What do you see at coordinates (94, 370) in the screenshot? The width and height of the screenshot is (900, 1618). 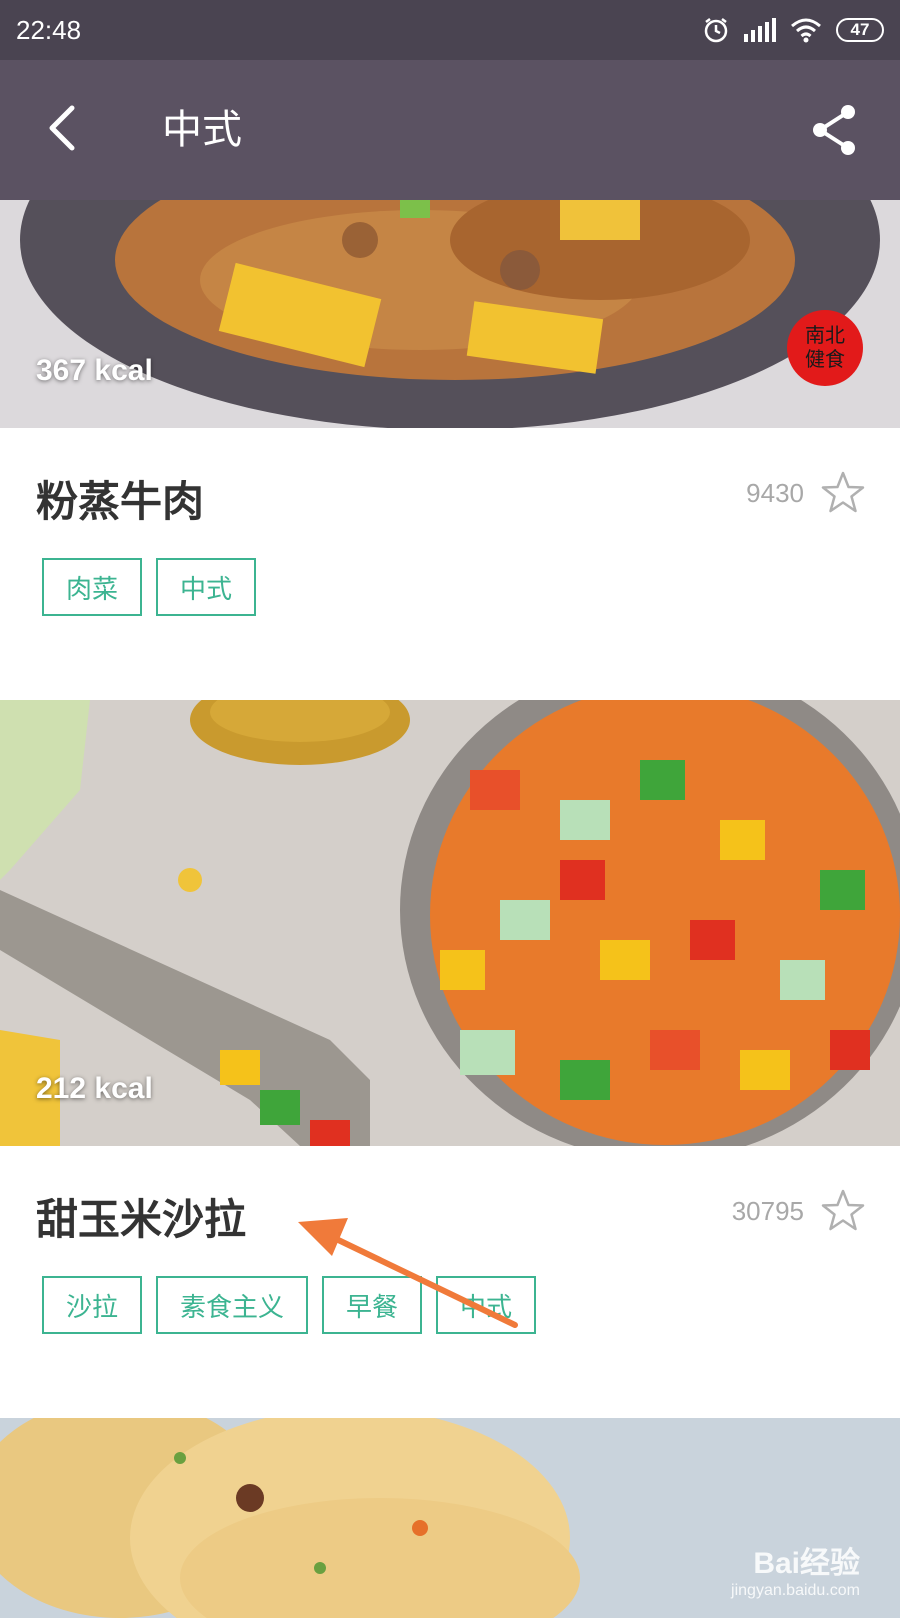 I see `kcal-label: 367 kcal` at bounding box center [94, 370].